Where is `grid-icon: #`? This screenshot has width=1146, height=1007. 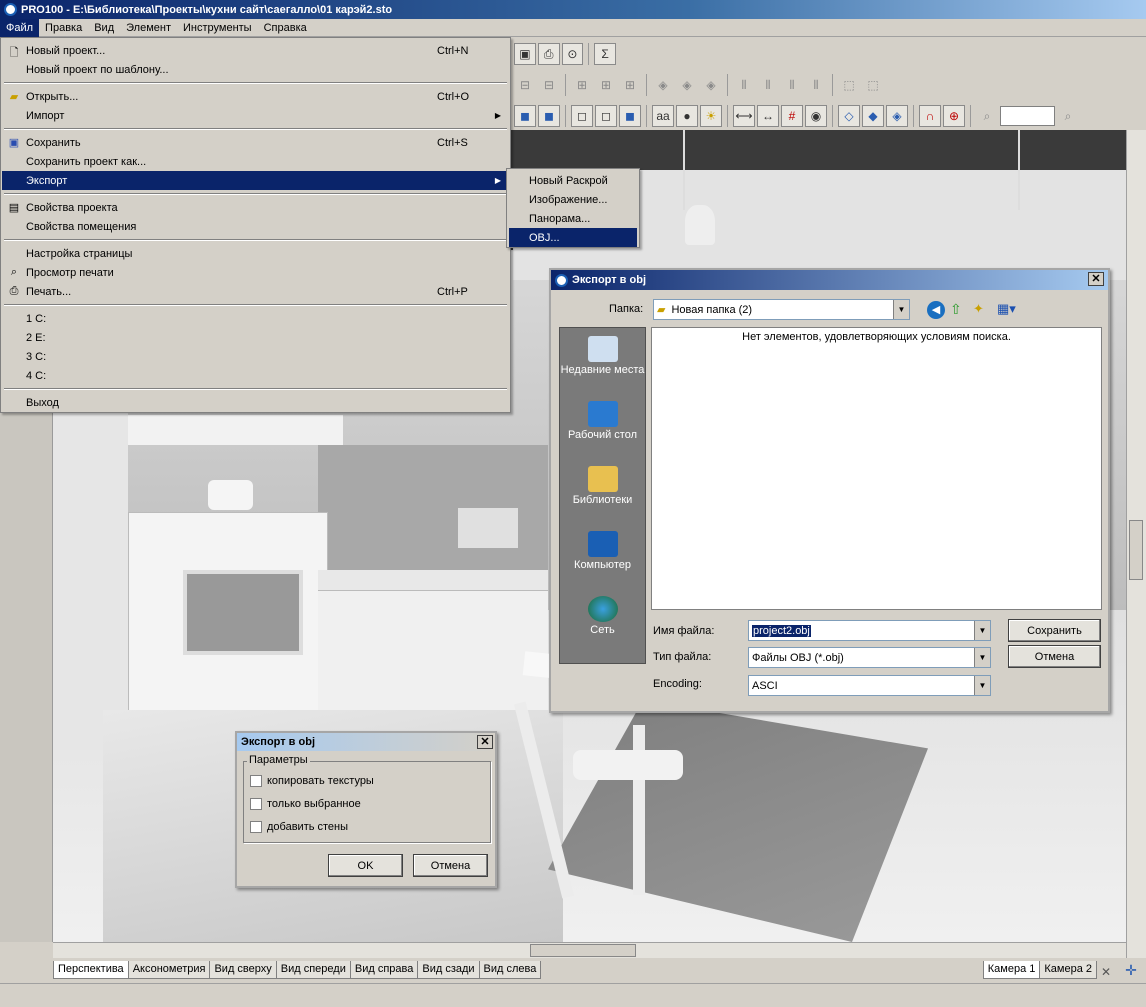
grid-icon: # is located at coordinates (792, 116).